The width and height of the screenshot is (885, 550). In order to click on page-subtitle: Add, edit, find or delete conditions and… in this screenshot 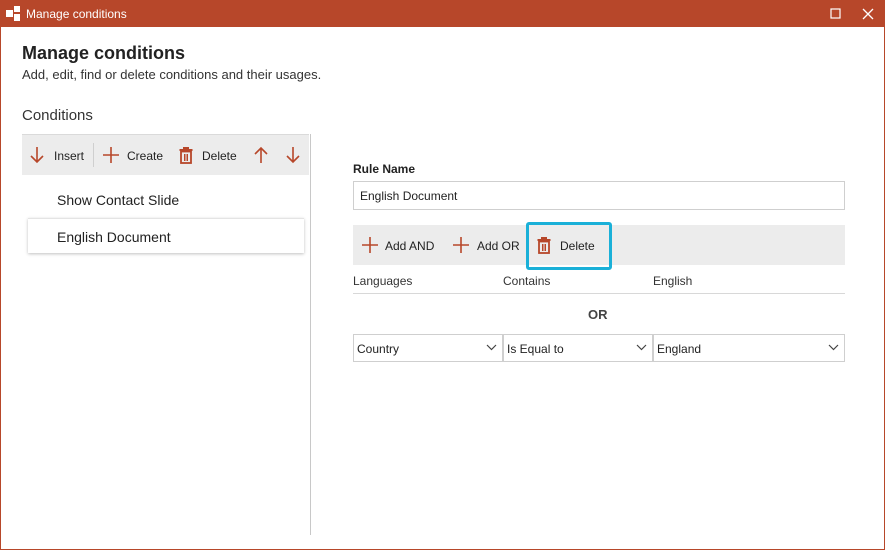, I will do `click(172, 74)`.